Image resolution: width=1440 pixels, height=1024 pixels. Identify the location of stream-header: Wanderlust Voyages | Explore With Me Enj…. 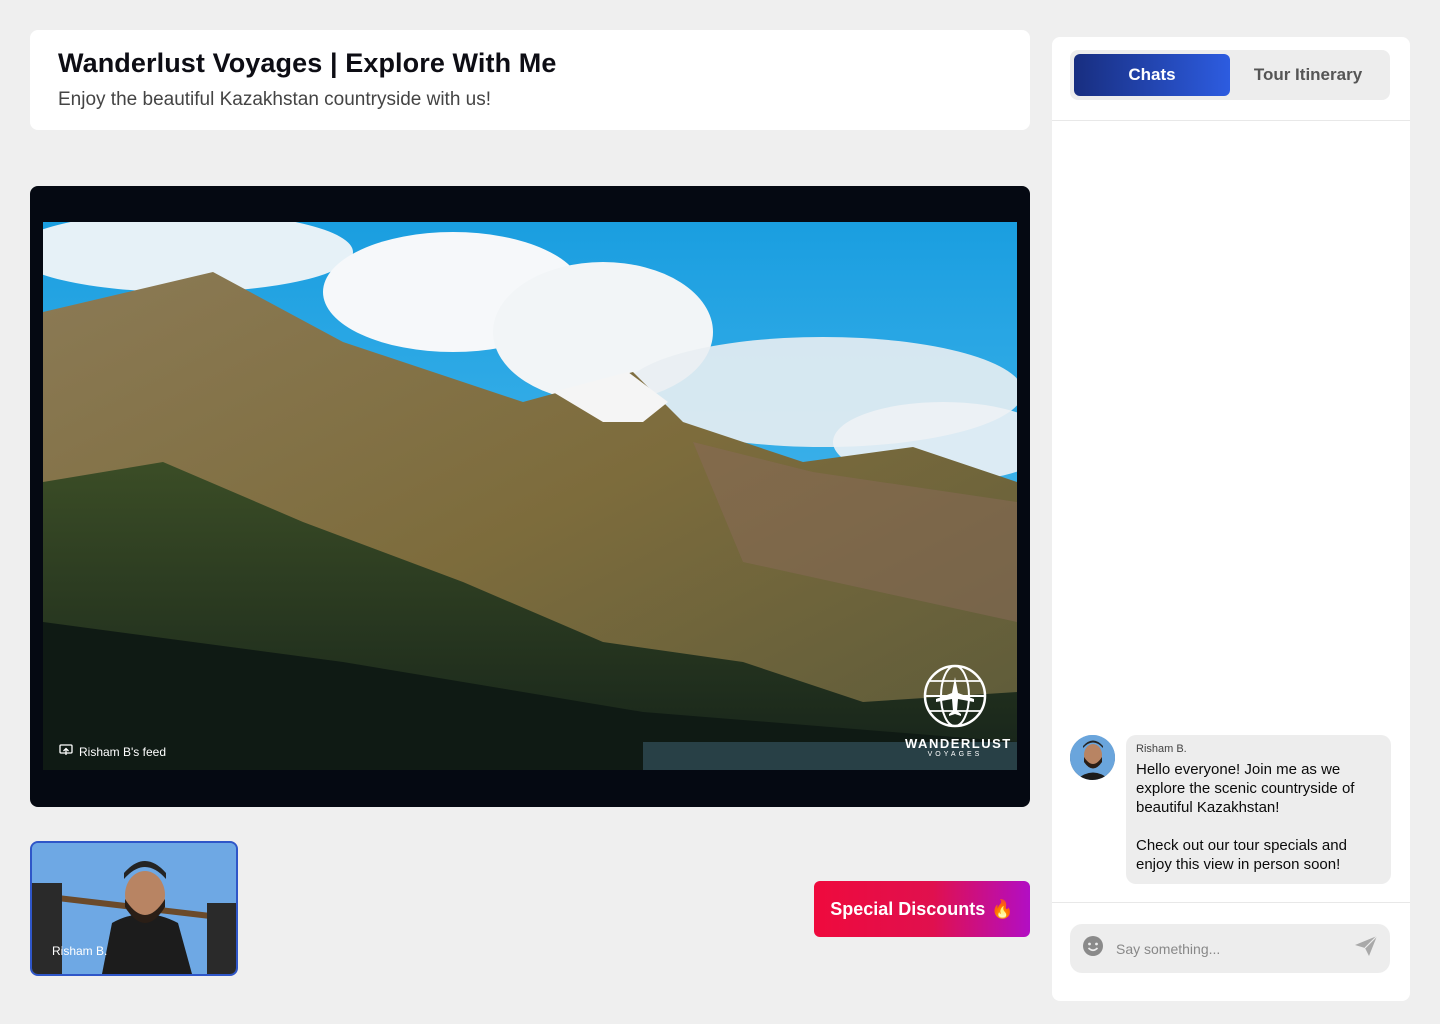
(530, 80).